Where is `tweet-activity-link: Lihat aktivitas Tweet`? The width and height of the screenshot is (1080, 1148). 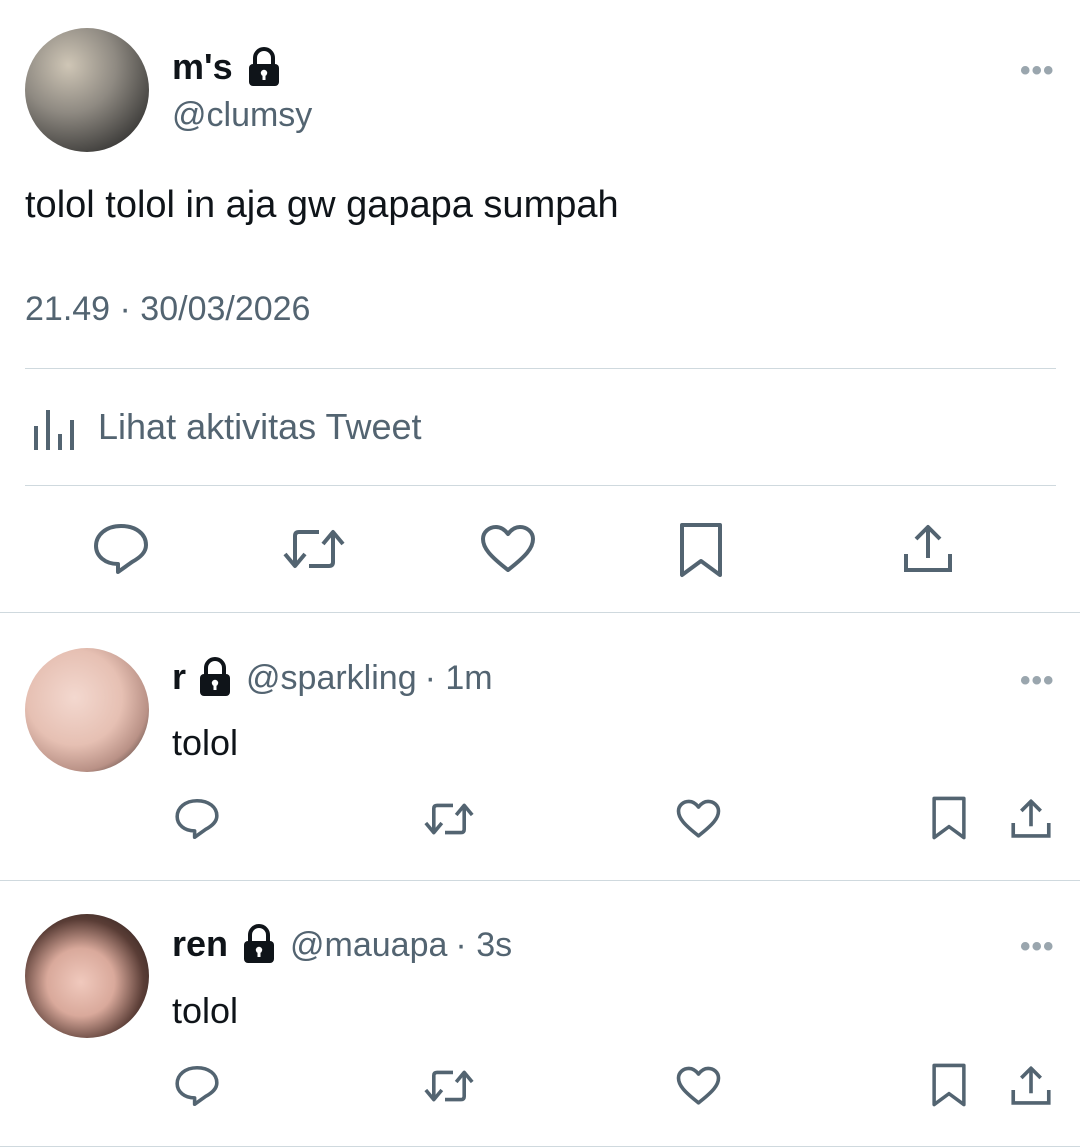 tweet-activity-link: Lihat aktivitas Tweet is located at coordinates (226, 428).